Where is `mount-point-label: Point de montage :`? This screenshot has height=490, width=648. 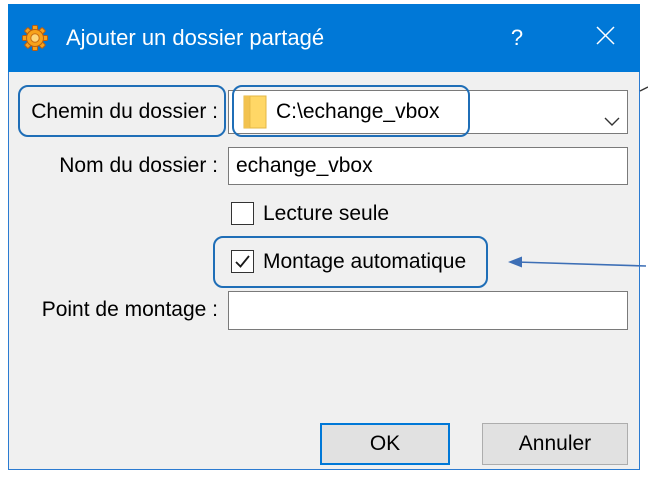 mount-point-label: Point de montage : is located at coordinates (129, 309).